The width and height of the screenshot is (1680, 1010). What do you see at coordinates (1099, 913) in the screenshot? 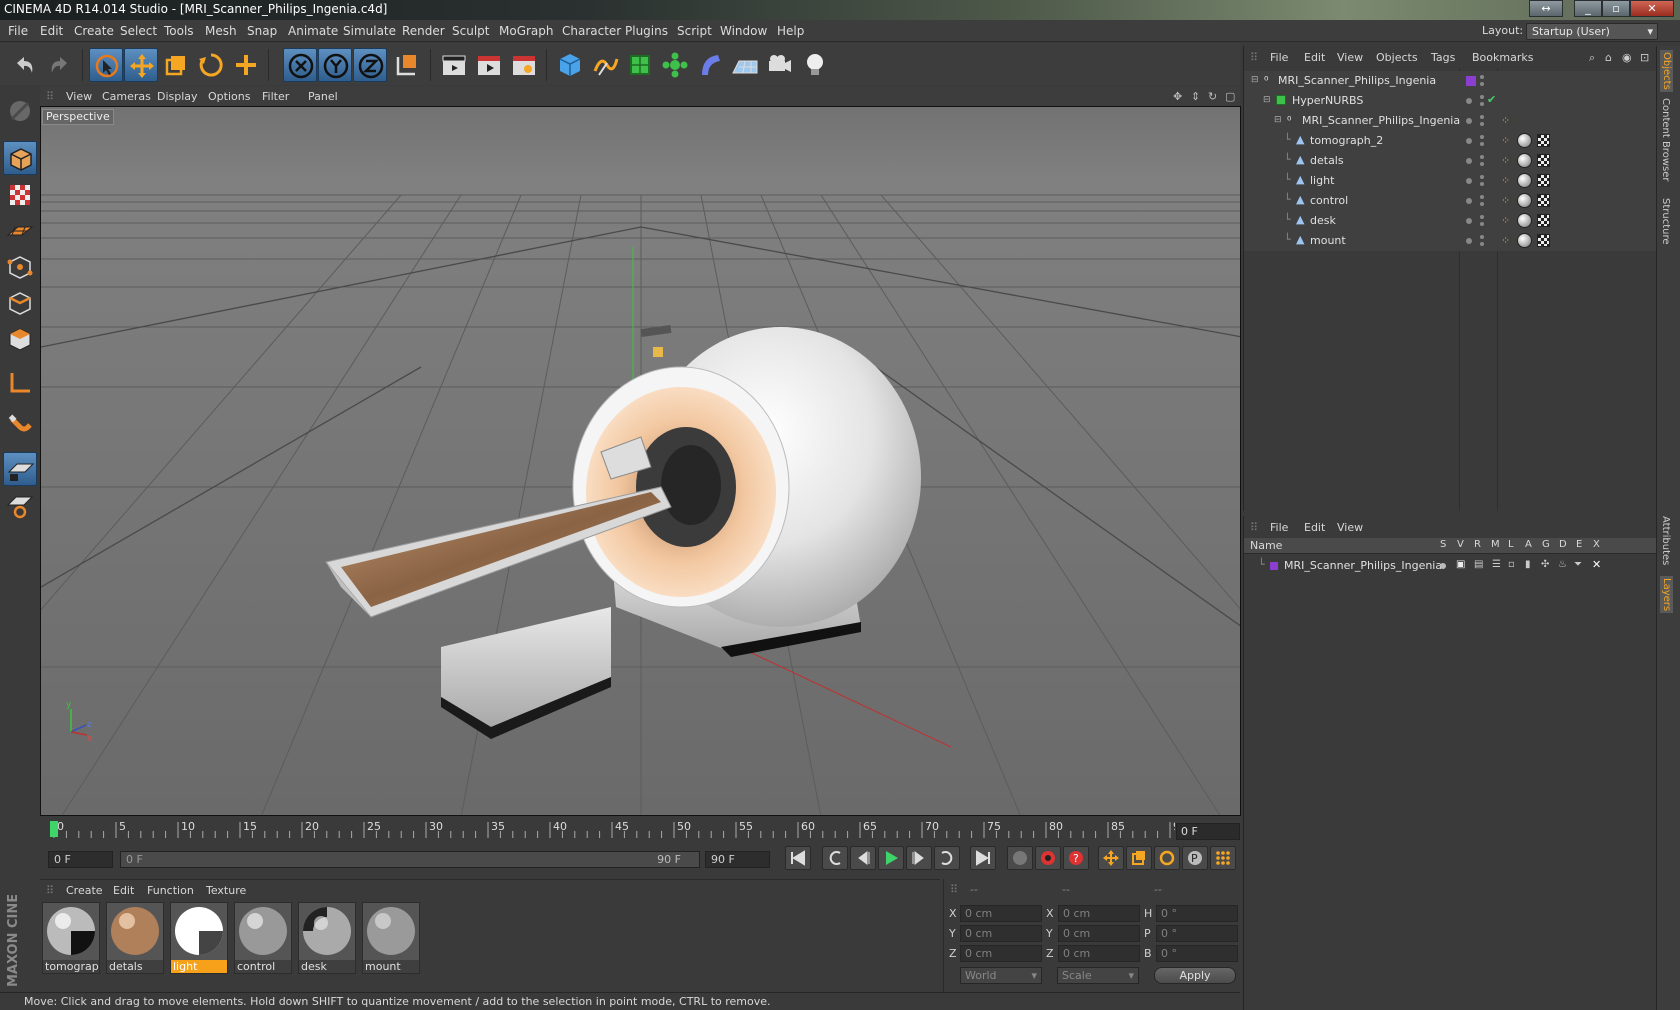
I see `size-x-field: 0 cm` at bounding box center [1099, 913].